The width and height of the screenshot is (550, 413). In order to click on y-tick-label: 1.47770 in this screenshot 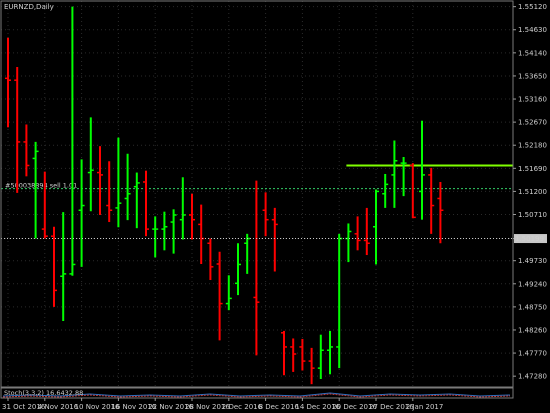, I will do `click(532, 354)`.